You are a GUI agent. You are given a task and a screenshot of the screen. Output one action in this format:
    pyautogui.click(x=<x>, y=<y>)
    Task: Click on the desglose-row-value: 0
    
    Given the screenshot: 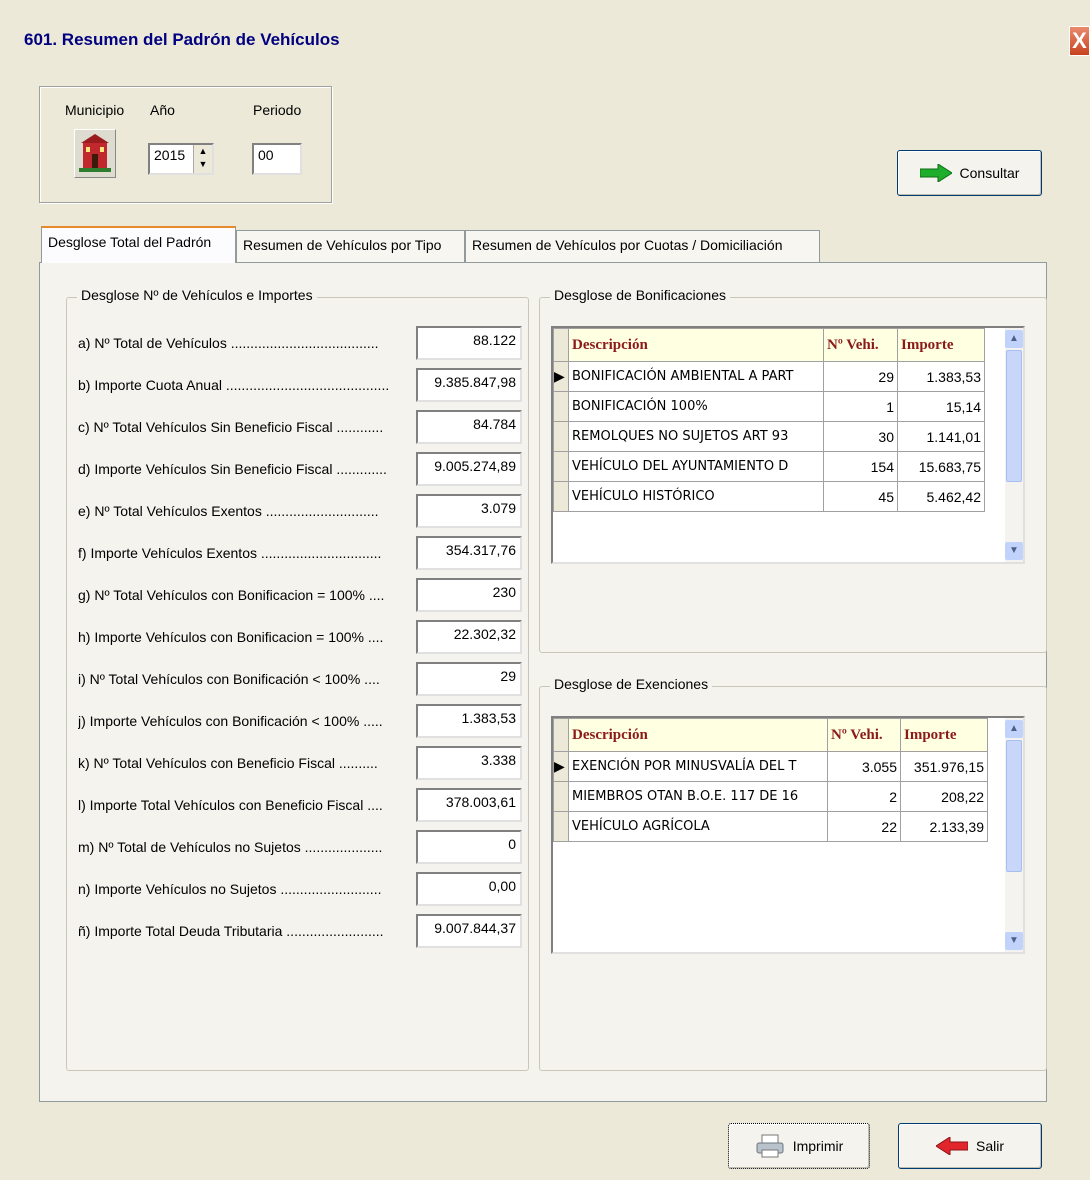 What is the action you would take?
    pyautogui.click(x=469, y=847)
    